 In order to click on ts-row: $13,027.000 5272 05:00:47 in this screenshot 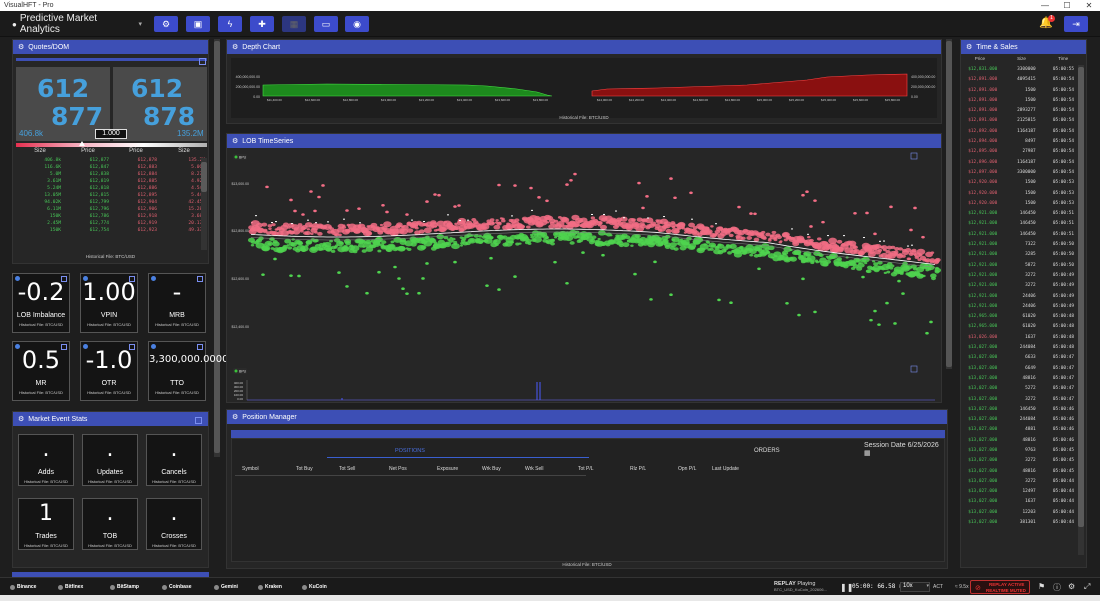, I will do `click(1020, 389)`.